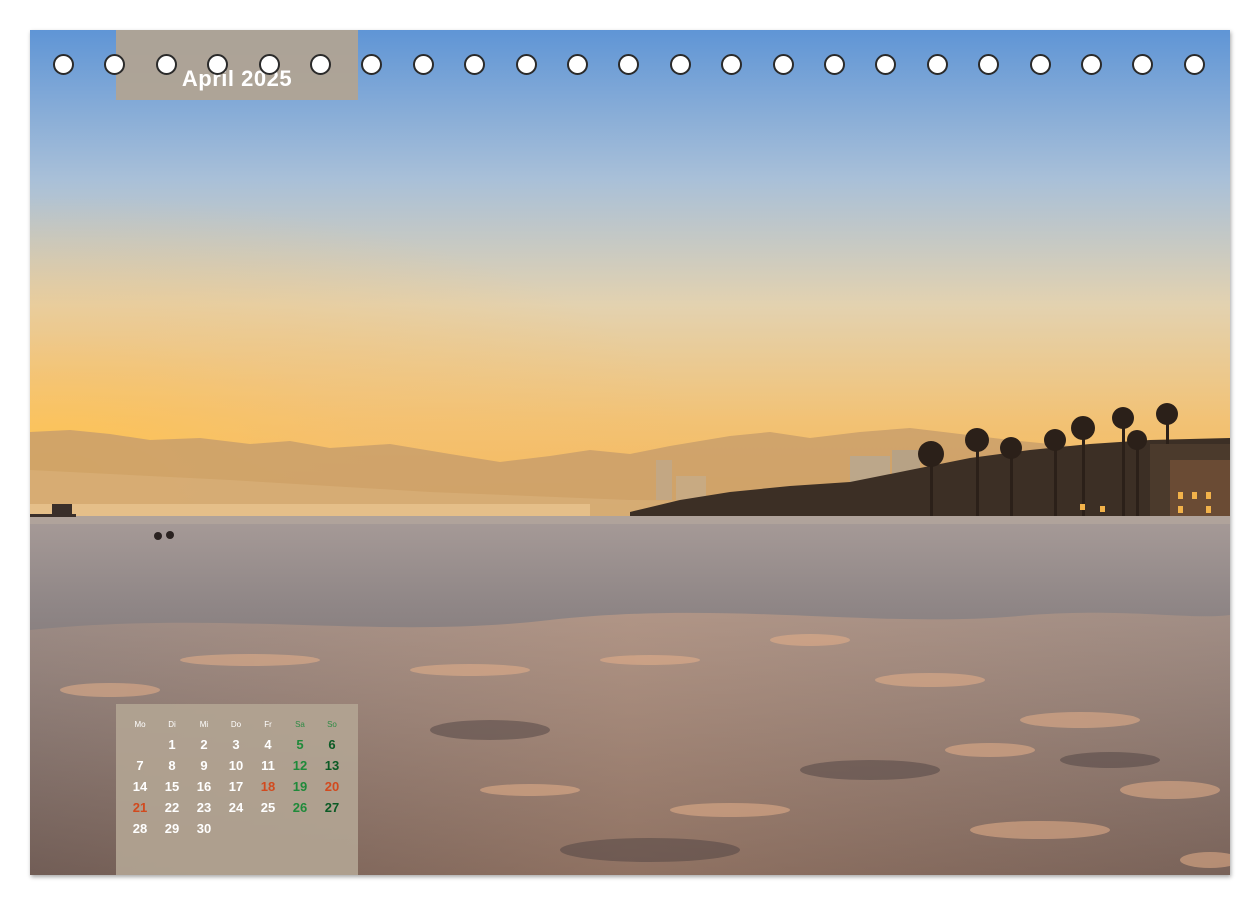 This screenshot has height=905, width=1260. I want to click on calendar-day: 4, so click(268, 744).